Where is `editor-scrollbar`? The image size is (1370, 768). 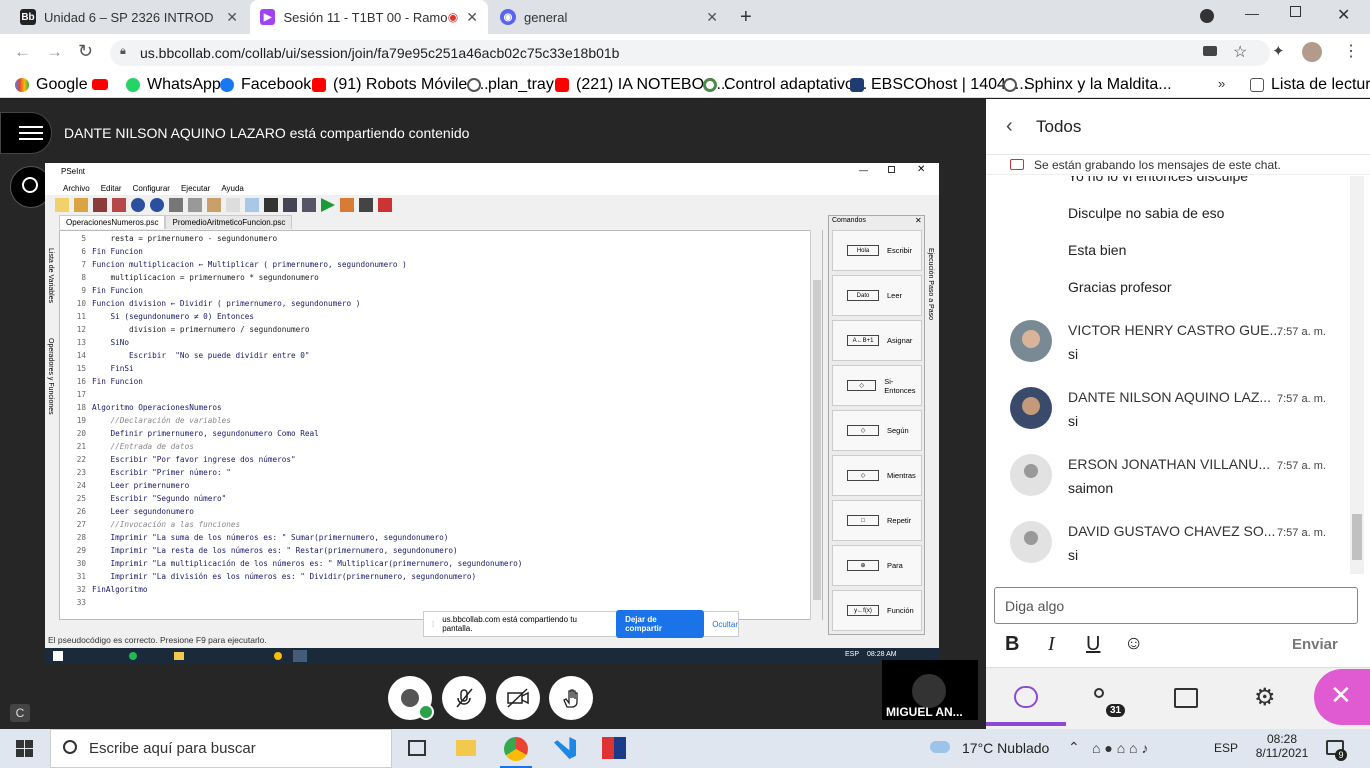 editor-scrollbar is located at coordinates (816, 425).